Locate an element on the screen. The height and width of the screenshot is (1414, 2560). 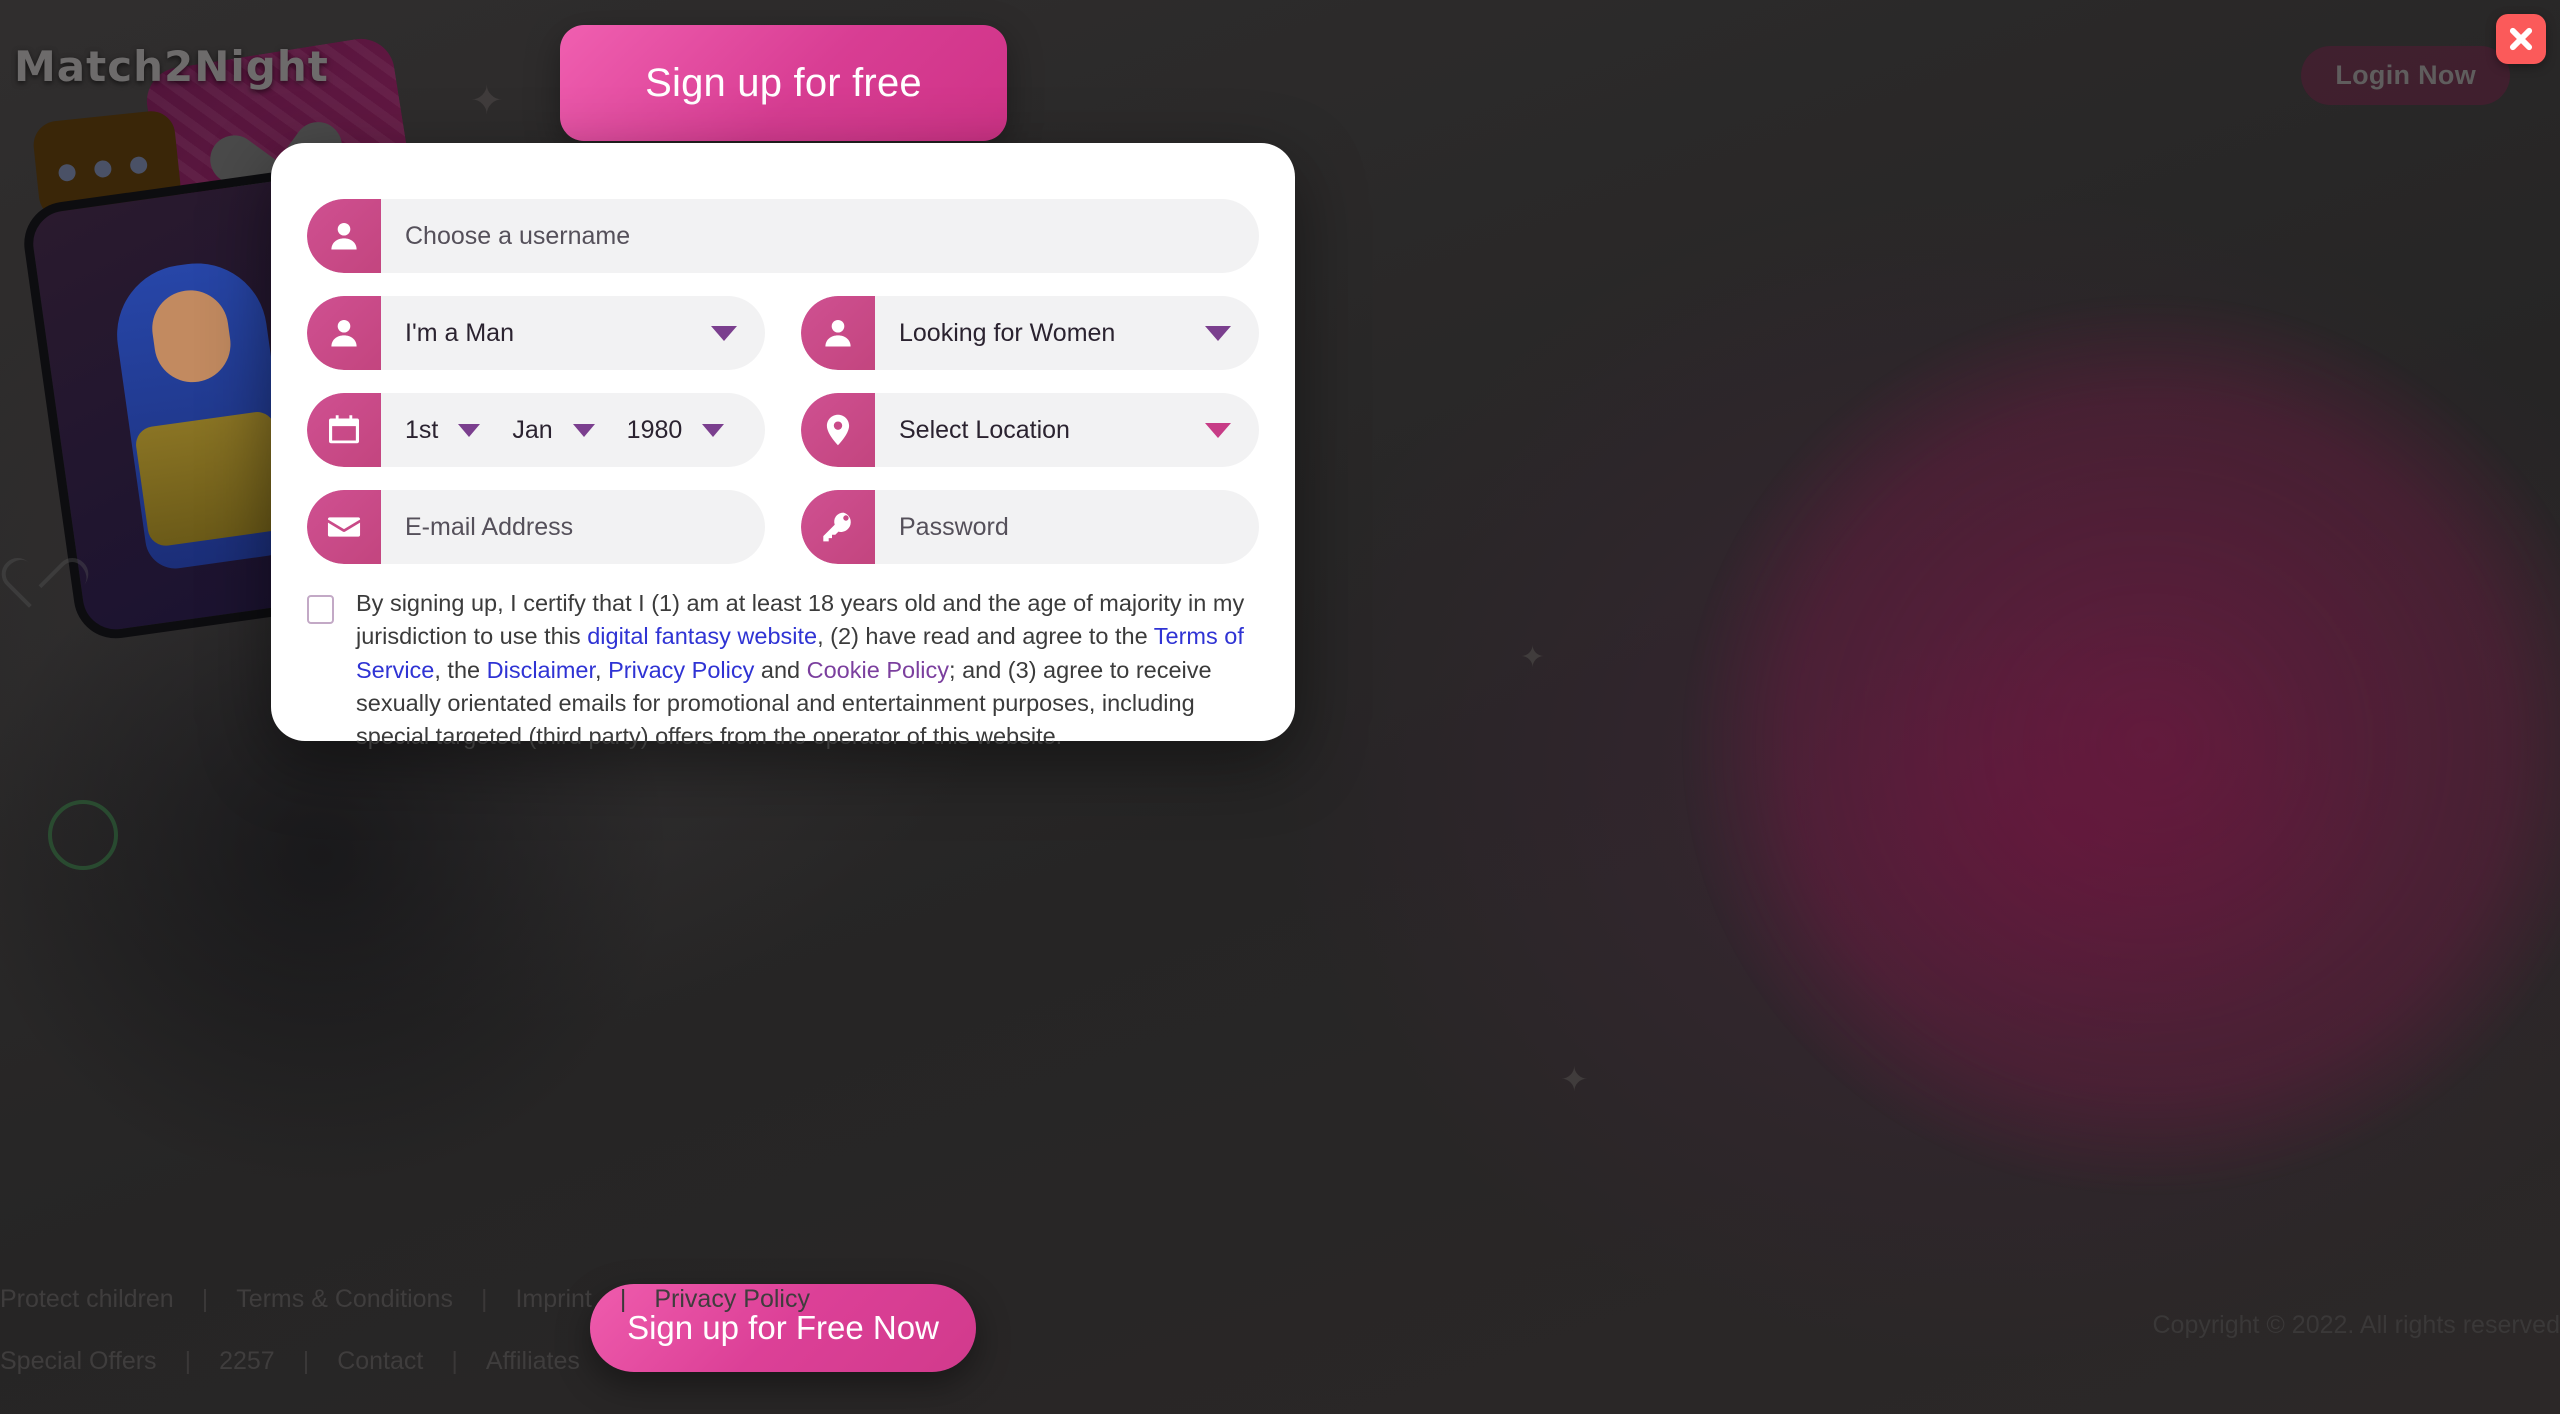
close-glyph is located at coordinates (2521, 39).